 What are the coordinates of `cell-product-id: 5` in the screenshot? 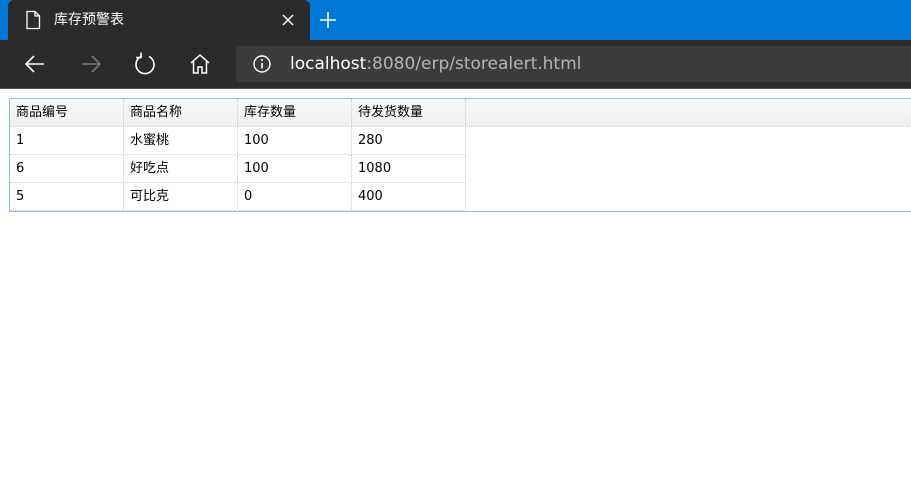 It's located at (67, 197).